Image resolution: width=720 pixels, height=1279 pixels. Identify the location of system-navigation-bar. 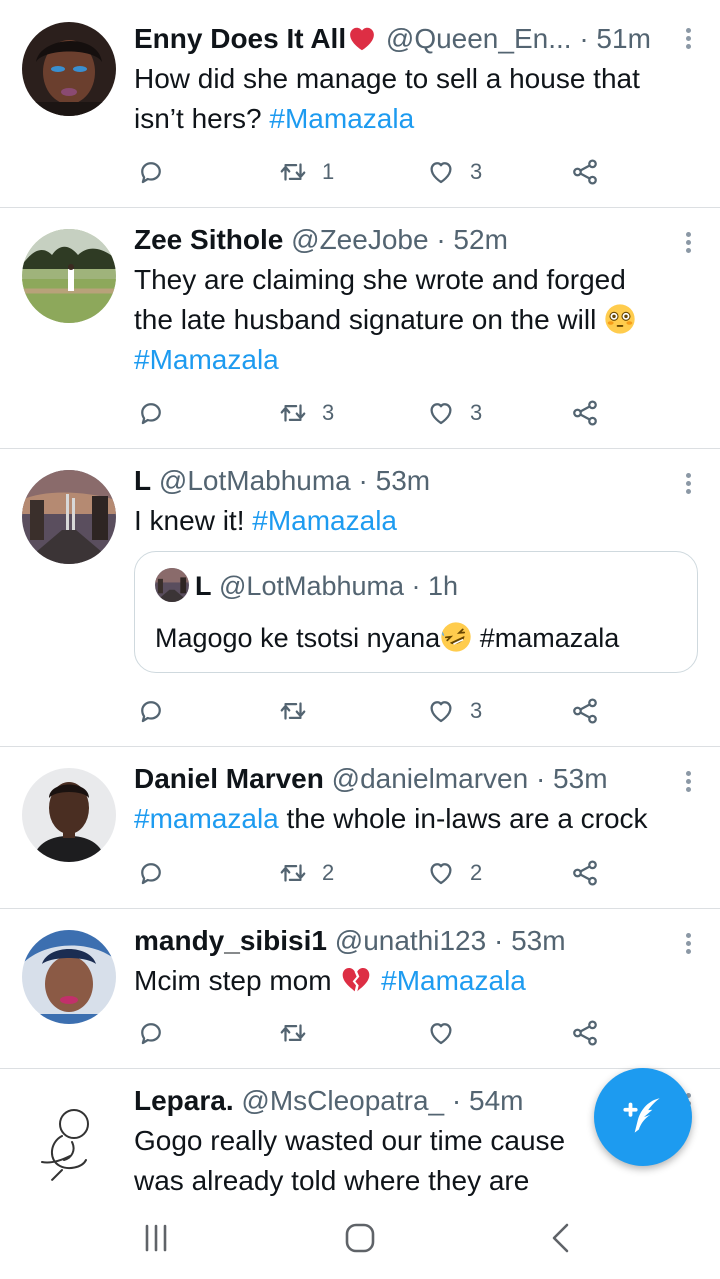
(360, 1239).